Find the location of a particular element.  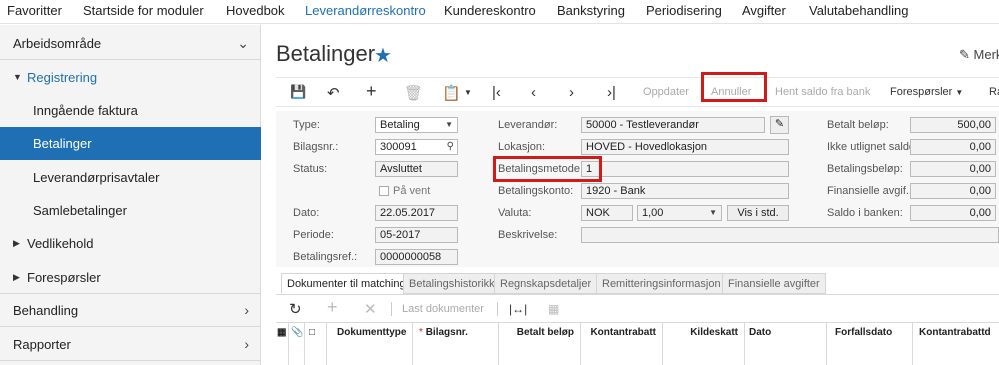

sidebar-workspace-label: Arbeidsområde is located at coordinates (57, 43).